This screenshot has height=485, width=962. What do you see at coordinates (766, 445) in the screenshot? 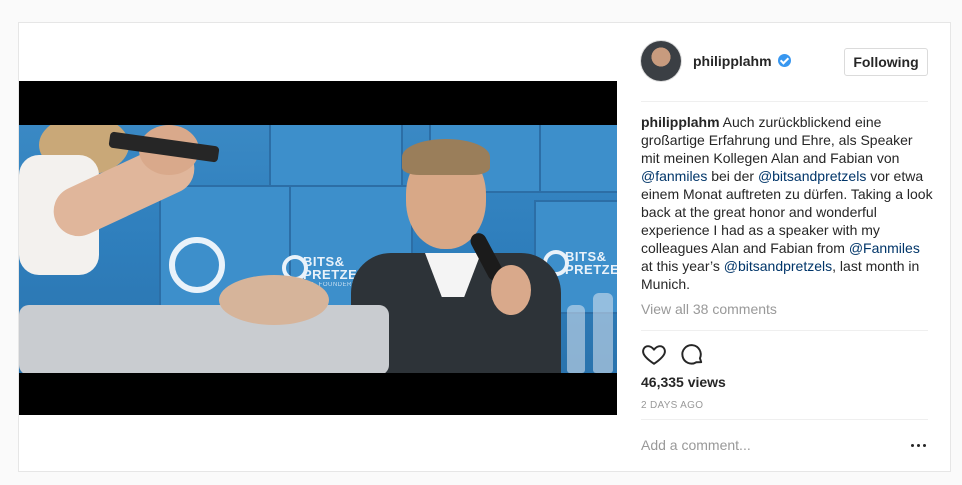
I see `comment-input` at bounding box center [766, 445].